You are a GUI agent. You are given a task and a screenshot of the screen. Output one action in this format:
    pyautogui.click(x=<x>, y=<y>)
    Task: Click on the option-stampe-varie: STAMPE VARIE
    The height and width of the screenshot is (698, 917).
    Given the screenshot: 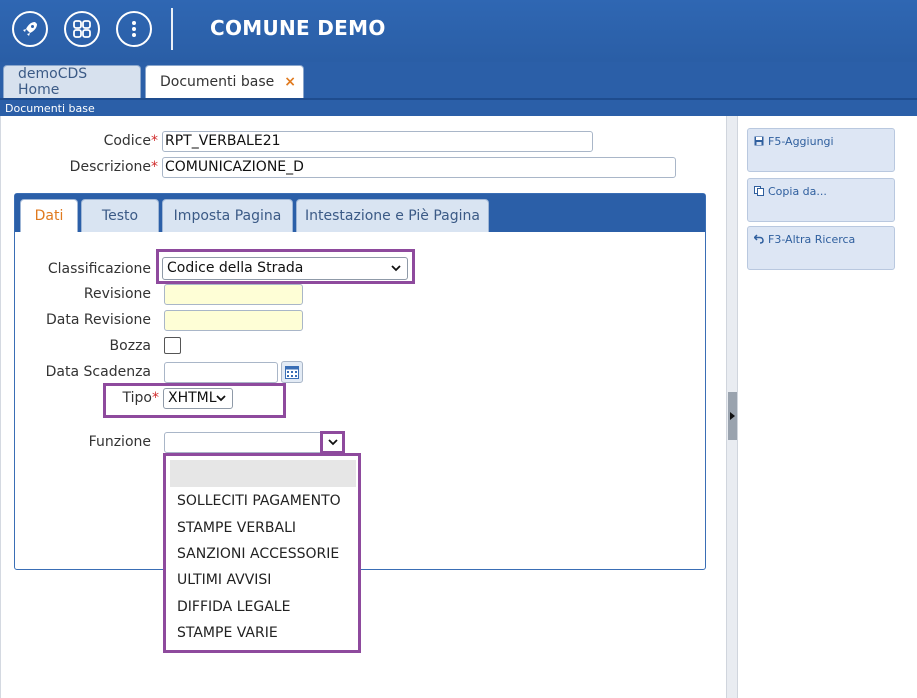 What is the action you would take?
    pyautogui.click(x=227, y=633)
    